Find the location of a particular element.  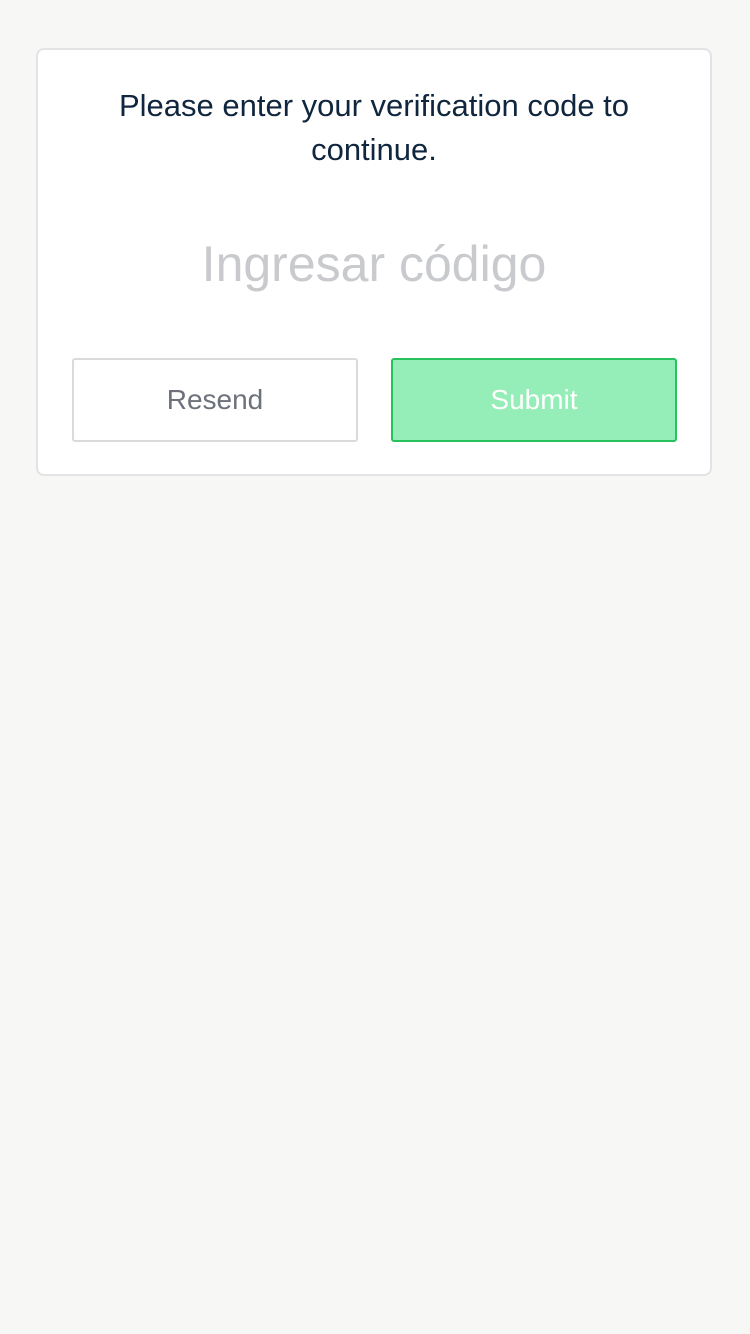

resend-button: Resend is located at coordinates (215, 400).